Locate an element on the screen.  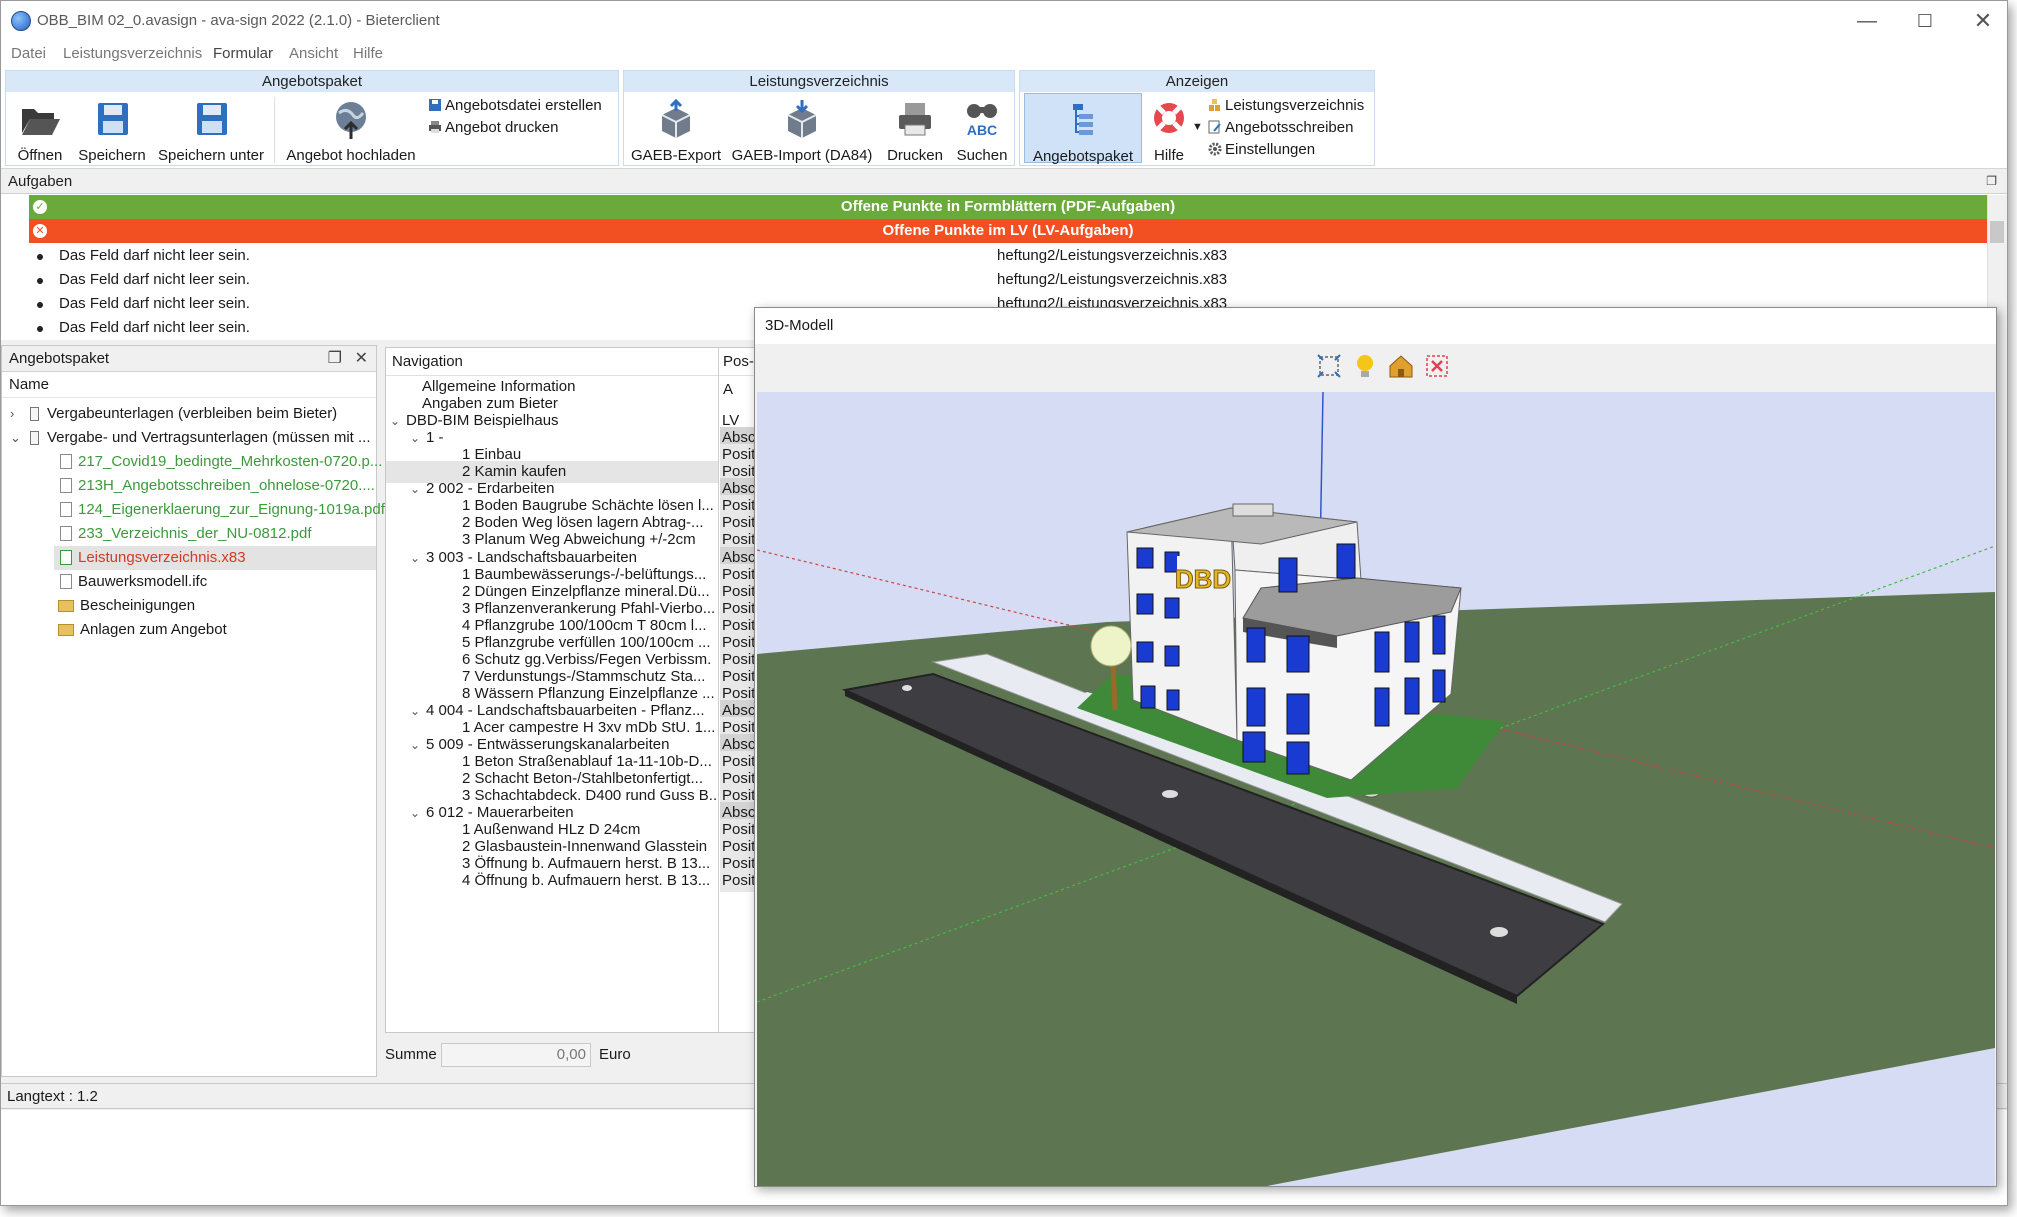
column-header-pos: Pos-A is located at coordinates (736, 373).